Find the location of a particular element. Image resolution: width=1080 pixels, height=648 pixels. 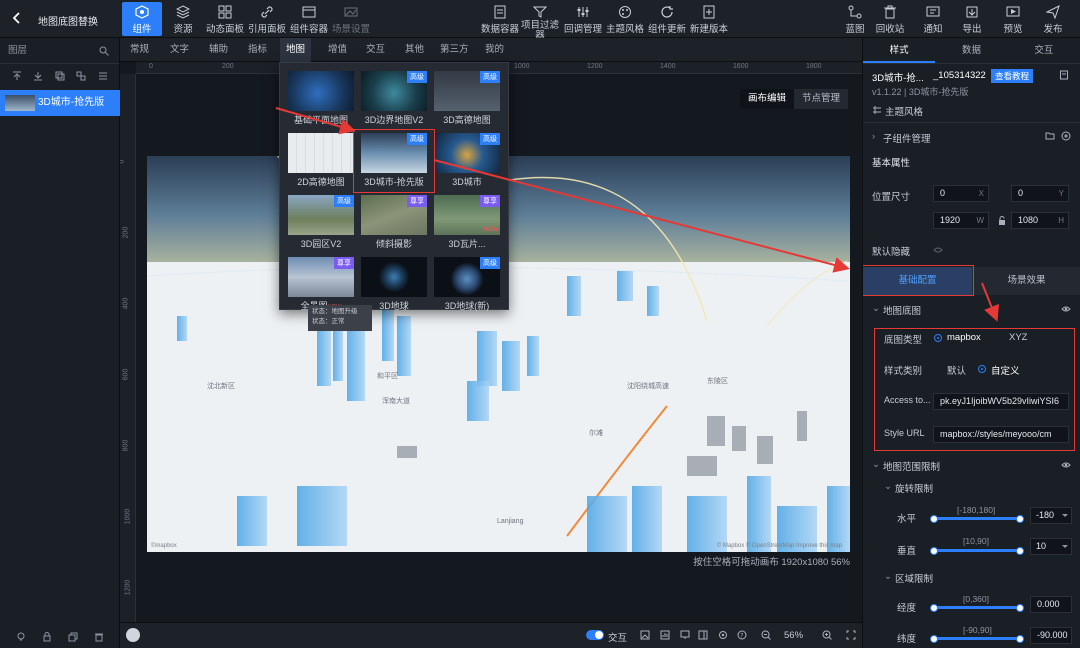

help-icon: ? is located at coordinates (742, 635).